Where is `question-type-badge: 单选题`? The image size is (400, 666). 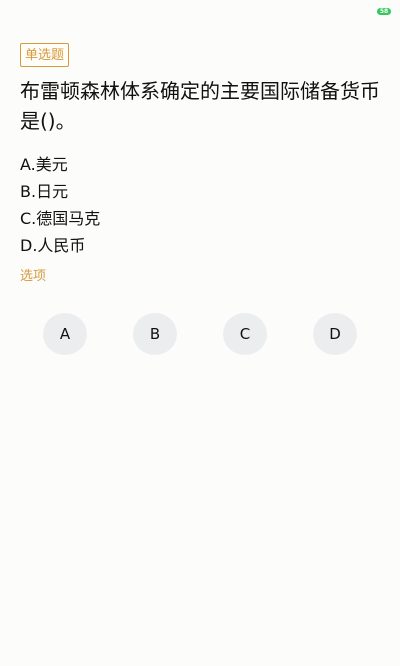 question-type-badge: 单选题 is located at coordinates (45, 55).